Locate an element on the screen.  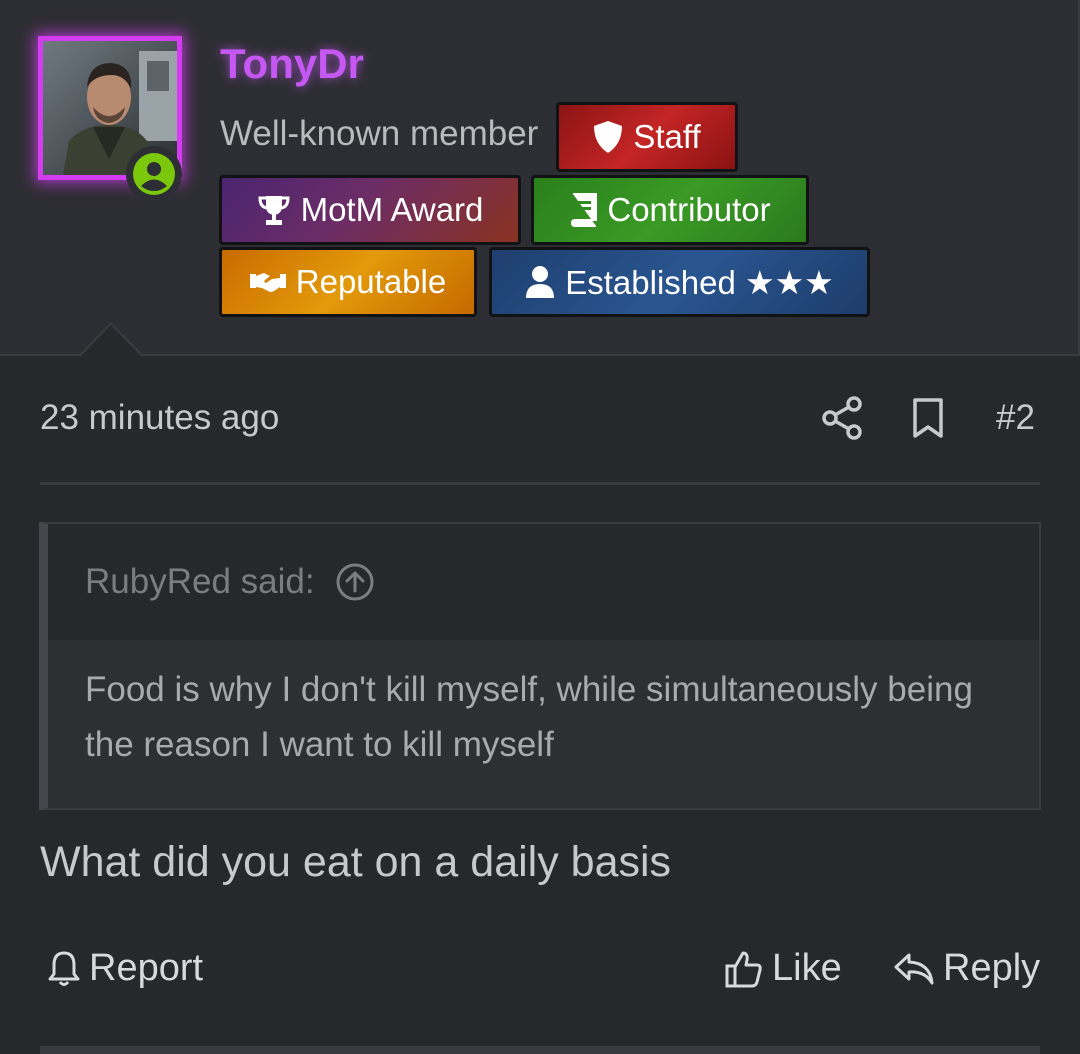
thumbs-up-icon is located at coordinates (743, 969).